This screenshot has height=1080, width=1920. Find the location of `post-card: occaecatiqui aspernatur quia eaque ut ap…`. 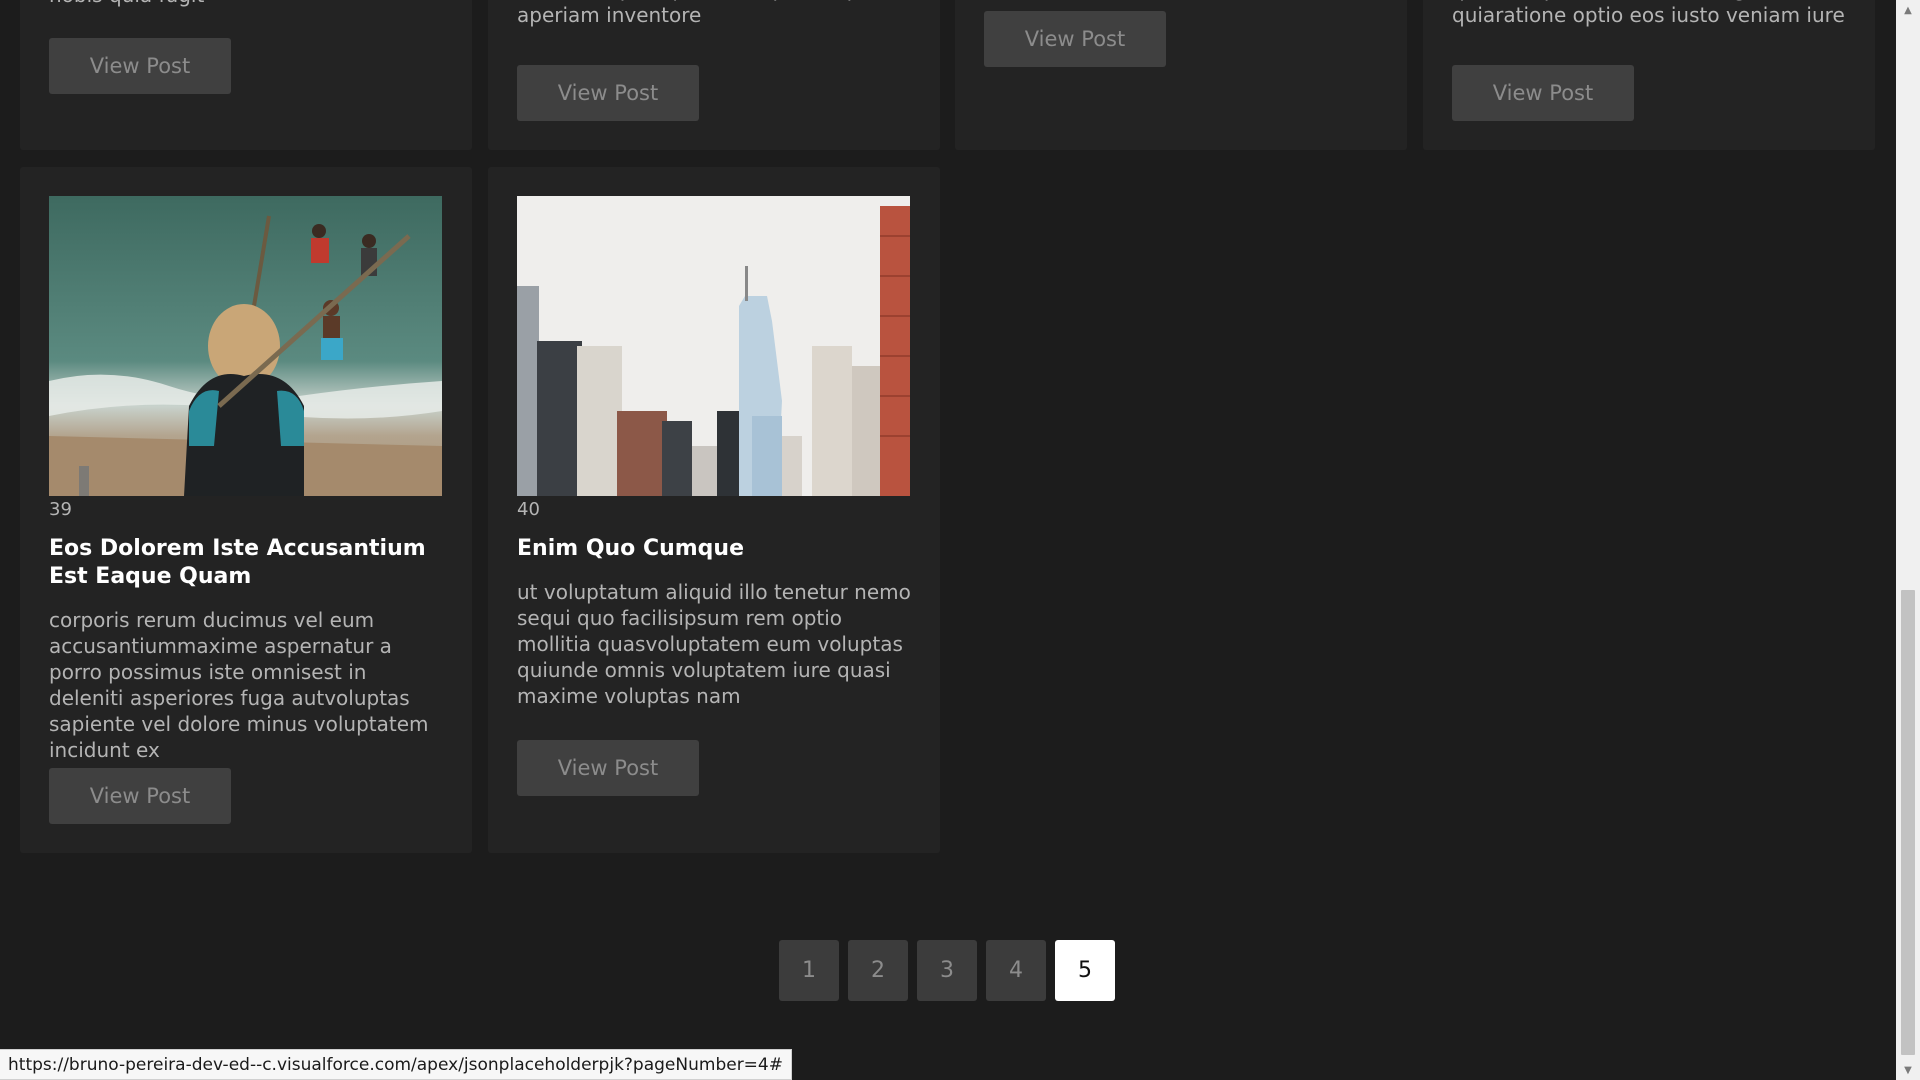

post-card: occaecatiqui aspernatur quia eaque ut ap… is located at coordinates (714, 75).